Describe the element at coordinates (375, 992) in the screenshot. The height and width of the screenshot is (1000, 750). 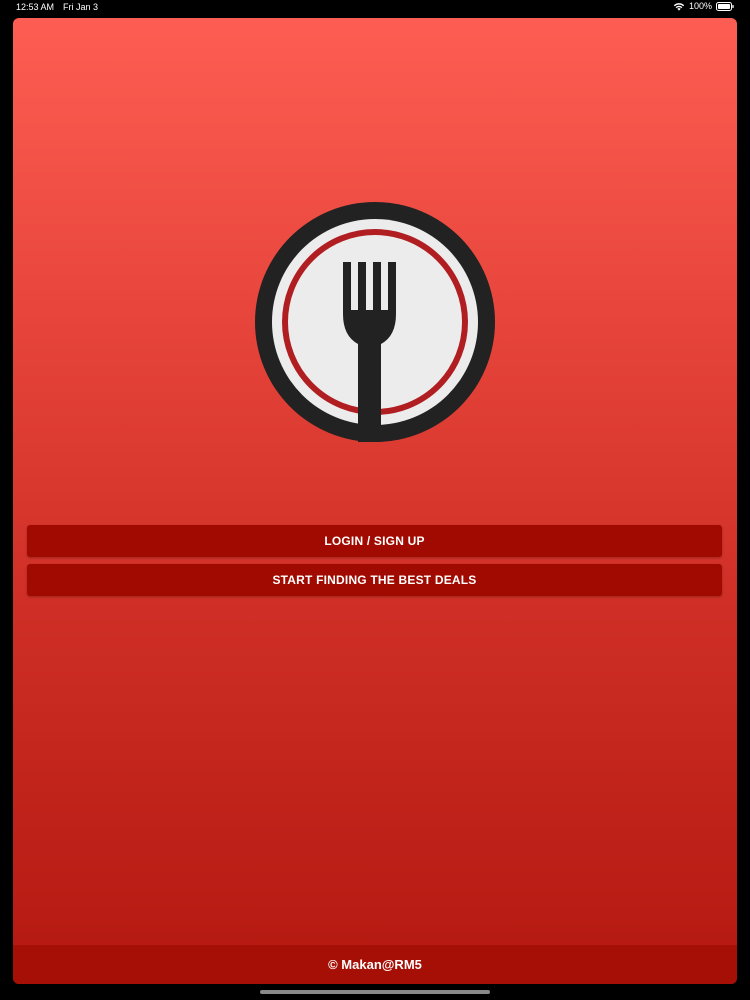
I see `home-indicator` at that location.